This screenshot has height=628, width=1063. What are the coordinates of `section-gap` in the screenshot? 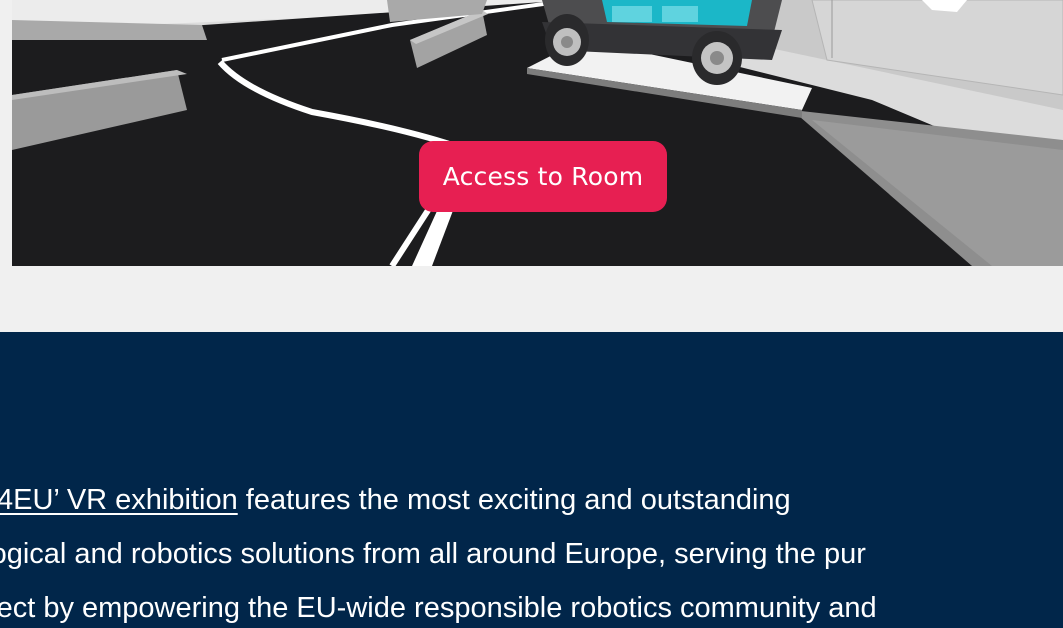 It's located at (531, 299).